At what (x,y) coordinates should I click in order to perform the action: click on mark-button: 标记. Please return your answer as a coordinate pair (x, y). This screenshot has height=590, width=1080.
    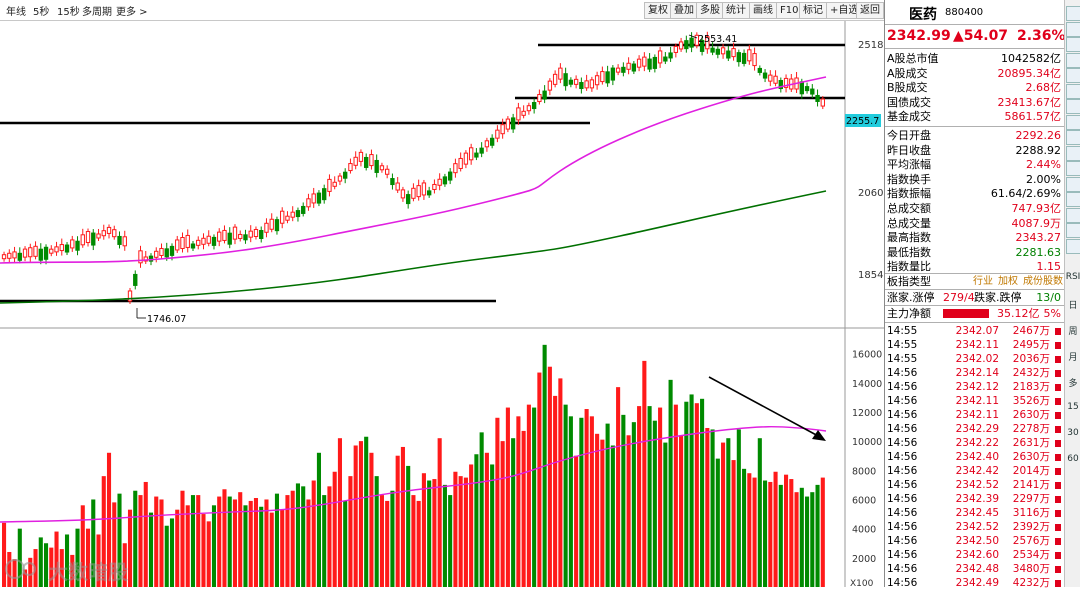
    Looking at the image, I should click on (813, 10).